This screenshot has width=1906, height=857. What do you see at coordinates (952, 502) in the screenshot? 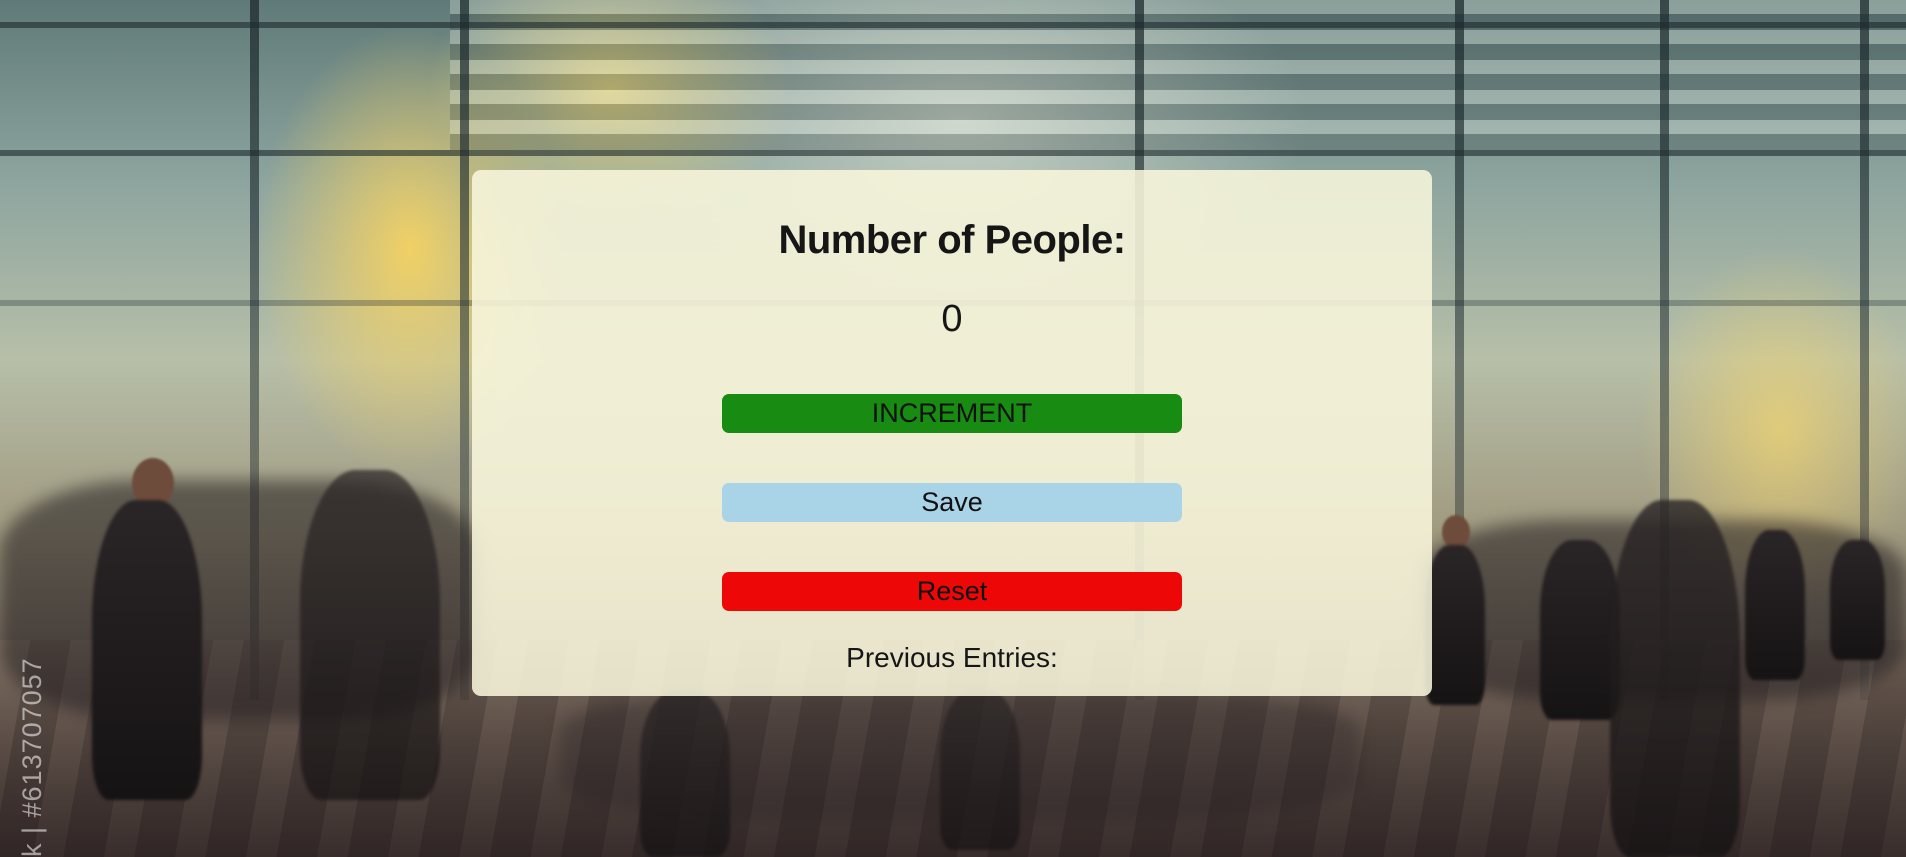
I see `save-button: Save` at bounding box center [952, 502].